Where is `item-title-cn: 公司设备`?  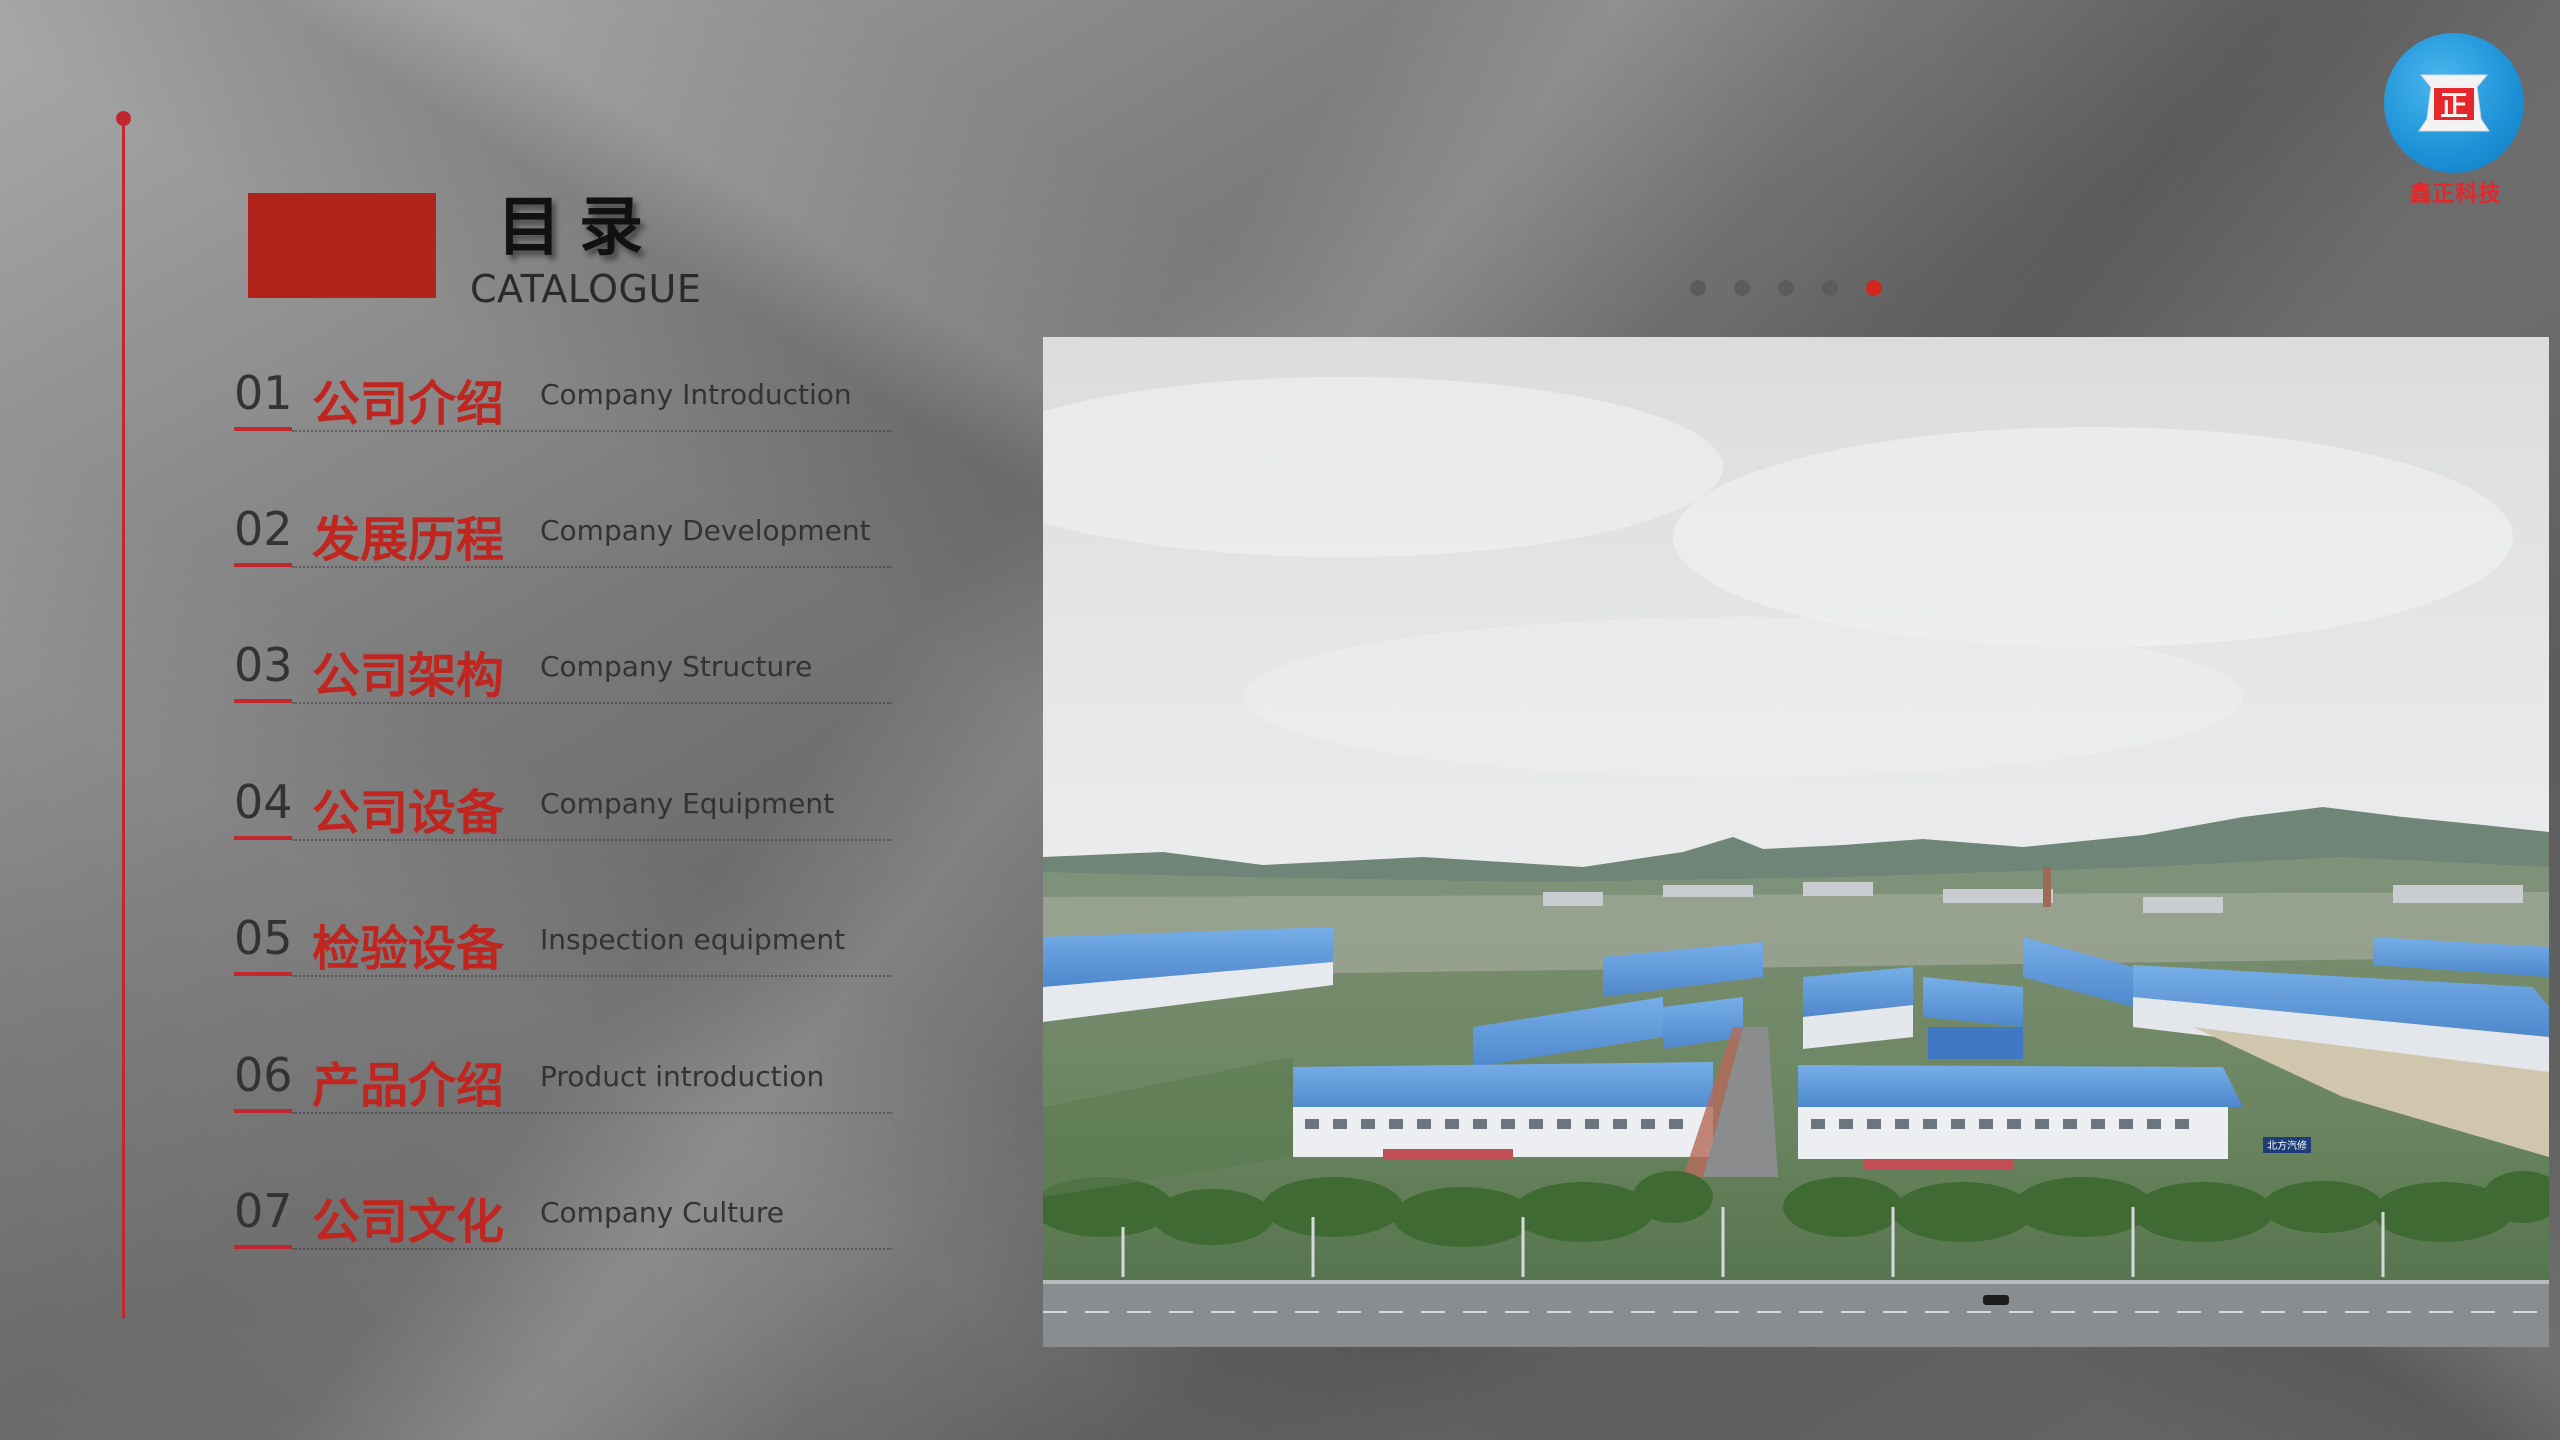
item-title-cn: 公司设备 is located at coordinates (408, 813).